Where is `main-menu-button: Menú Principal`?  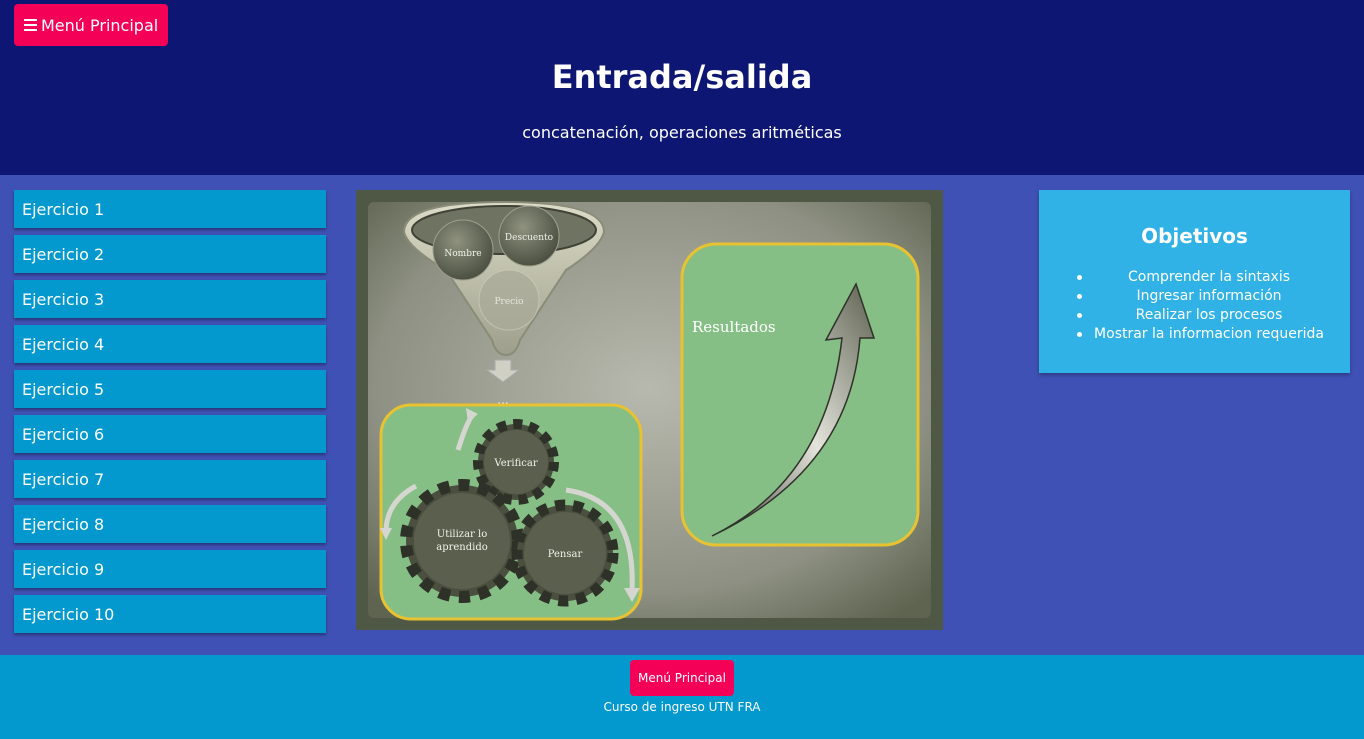 main-menu-button: Menú Principal is located at coordinates (91, 25).